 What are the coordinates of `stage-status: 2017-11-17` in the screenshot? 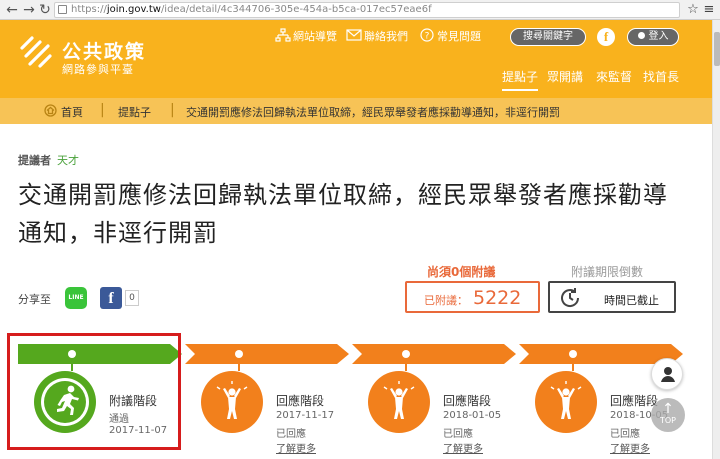 It's located at (305, 415).